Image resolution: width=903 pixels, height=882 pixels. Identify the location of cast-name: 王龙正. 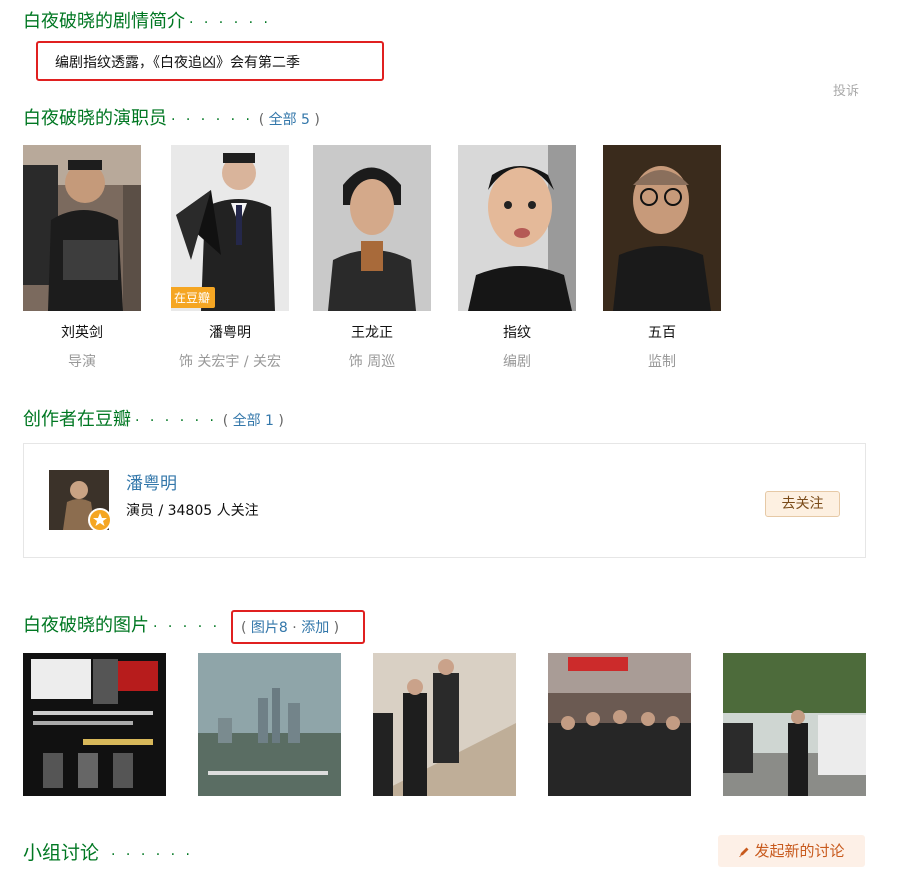
(372, 332).